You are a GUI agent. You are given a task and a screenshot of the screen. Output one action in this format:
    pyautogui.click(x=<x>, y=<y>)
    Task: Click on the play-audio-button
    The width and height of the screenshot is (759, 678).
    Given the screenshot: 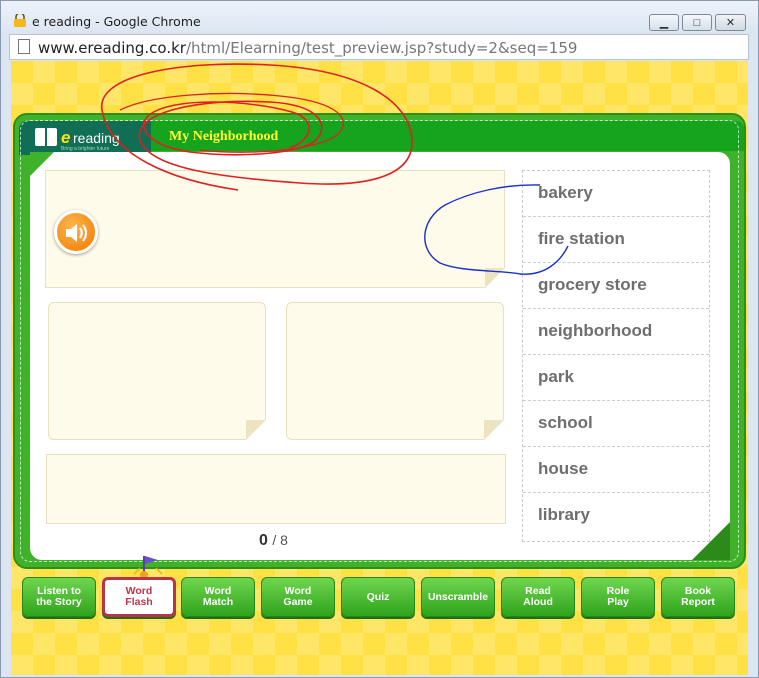 What is the action you would take?
    pyautogui.click(x=76, y=232)
    